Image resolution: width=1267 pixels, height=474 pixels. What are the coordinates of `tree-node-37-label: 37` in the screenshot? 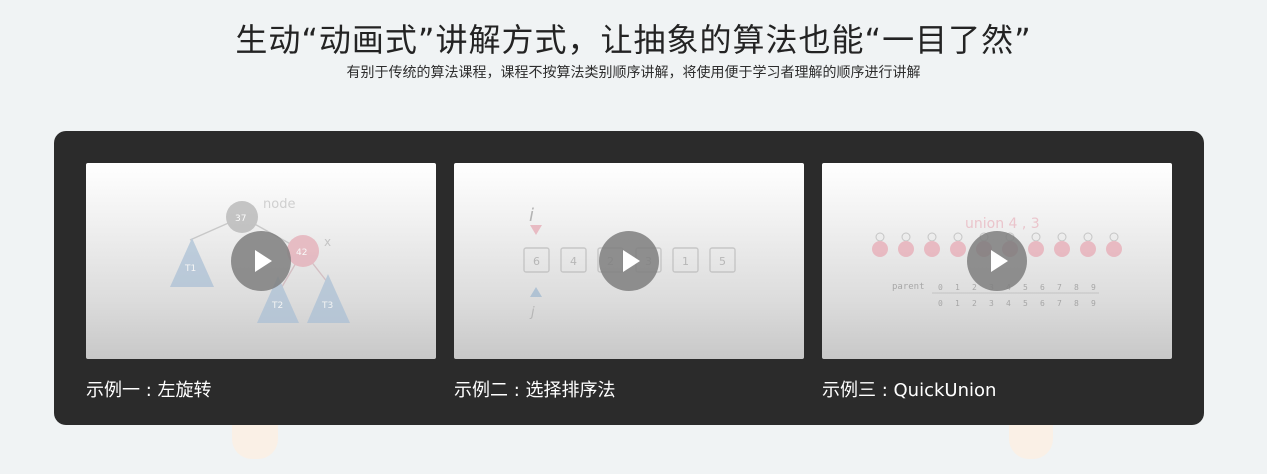 It's located at (240, 219).